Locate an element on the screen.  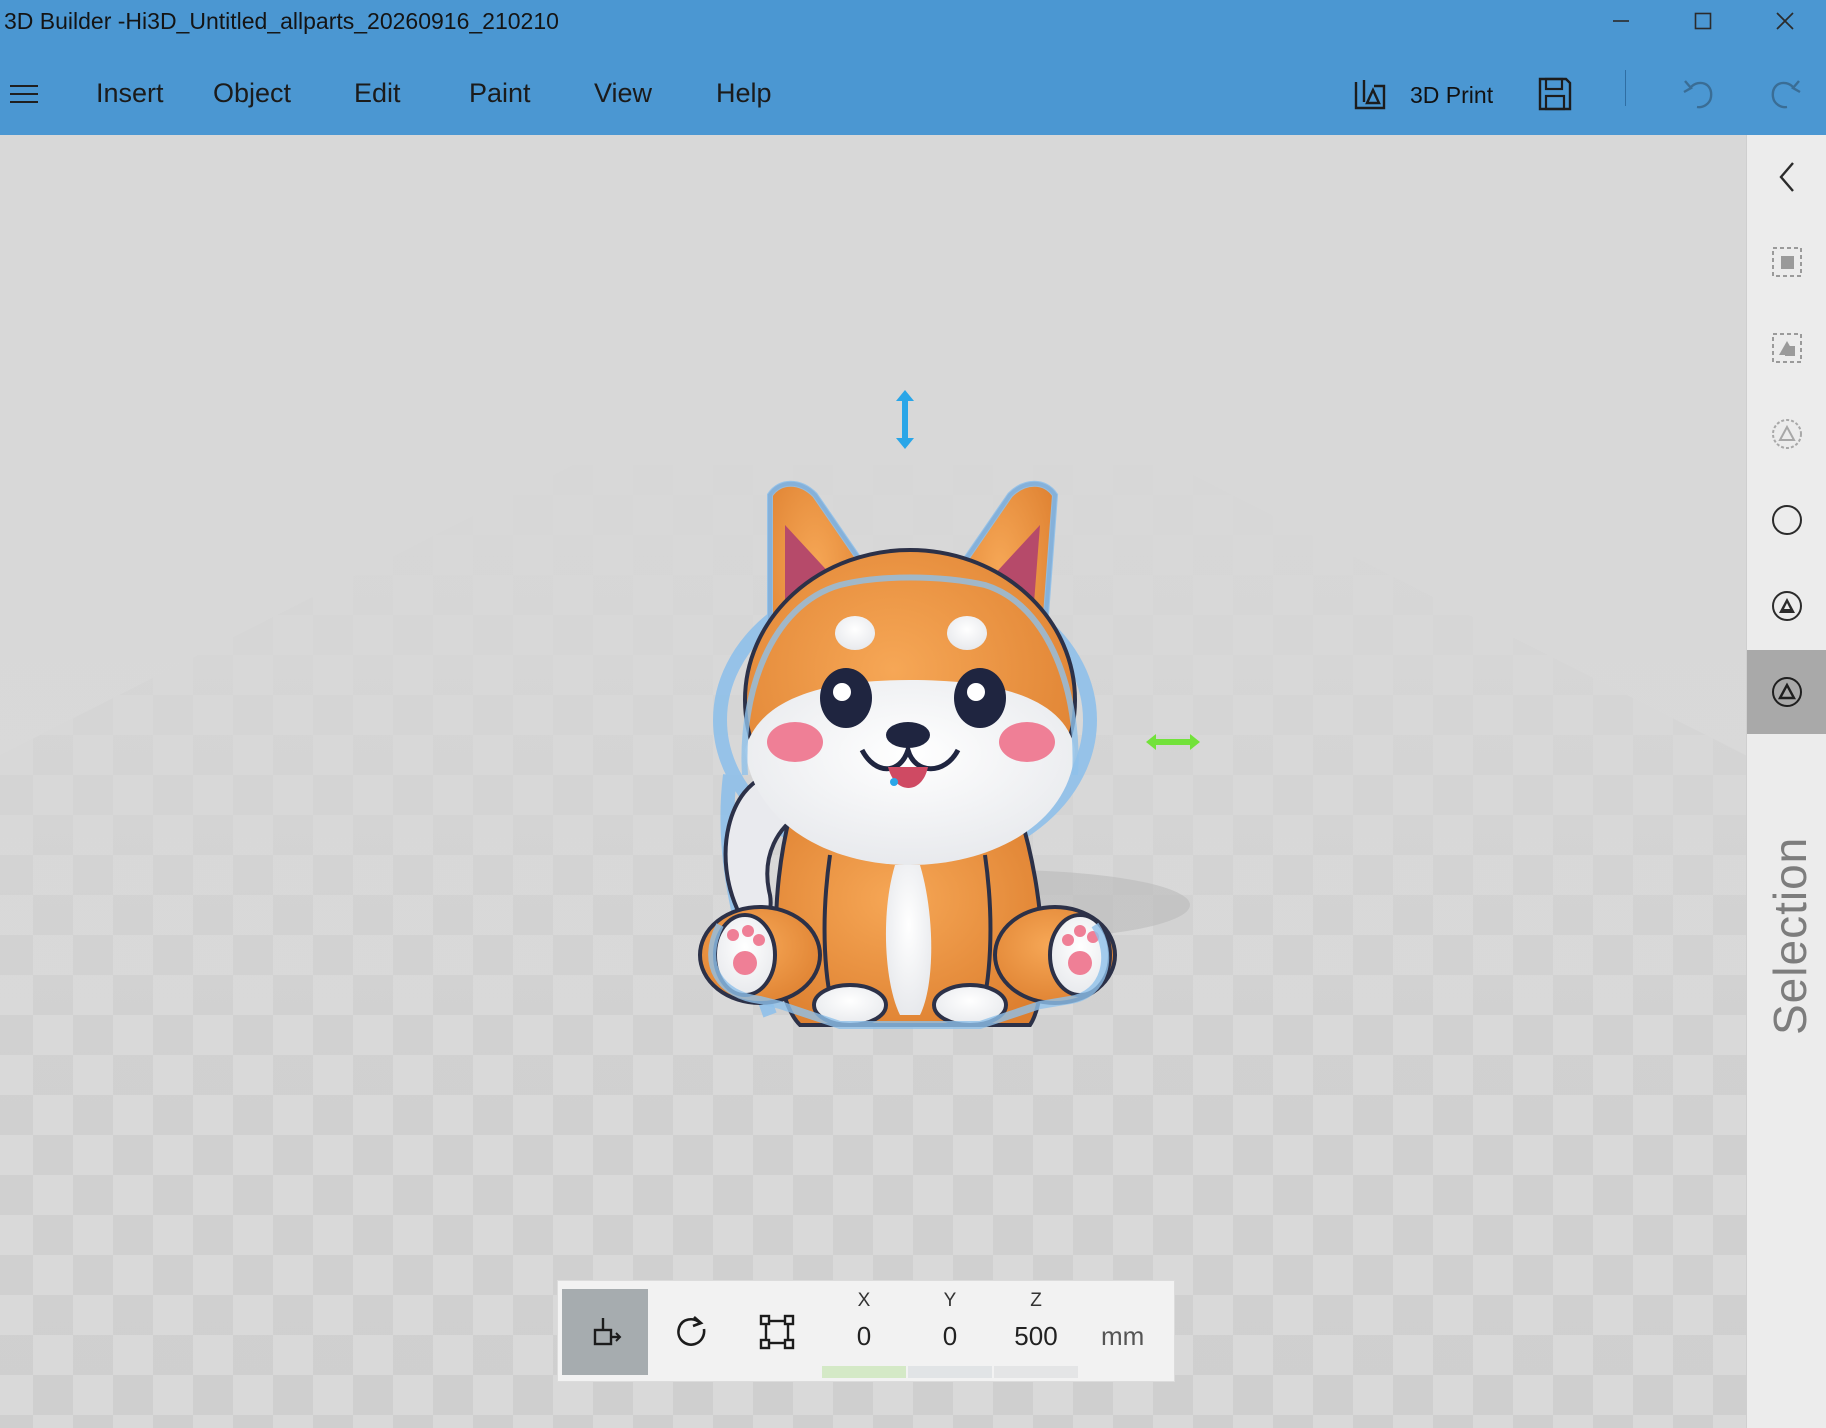
menu-edit: Edit is located at coordinates (377, 93).